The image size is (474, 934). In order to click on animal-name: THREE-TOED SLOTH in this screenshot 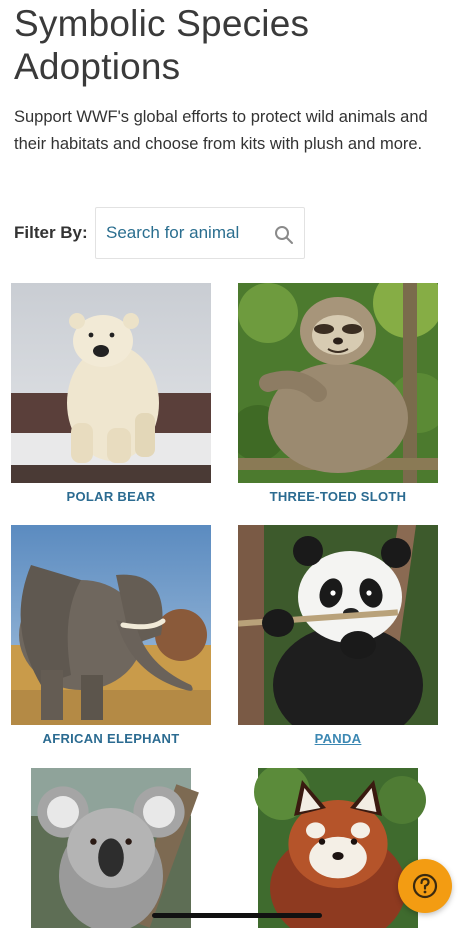, I will do `click(338, 496)`.